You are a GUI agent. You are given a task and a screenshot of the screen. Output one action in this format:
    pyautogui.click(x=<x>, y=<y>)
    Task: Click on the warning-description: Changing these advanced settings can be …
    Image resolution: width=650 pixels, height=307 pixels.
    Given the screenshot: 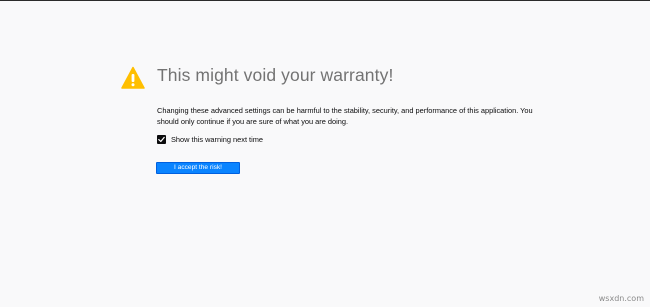 What is the action you would take?
    pyautogui.click(x=345, y=116)
    